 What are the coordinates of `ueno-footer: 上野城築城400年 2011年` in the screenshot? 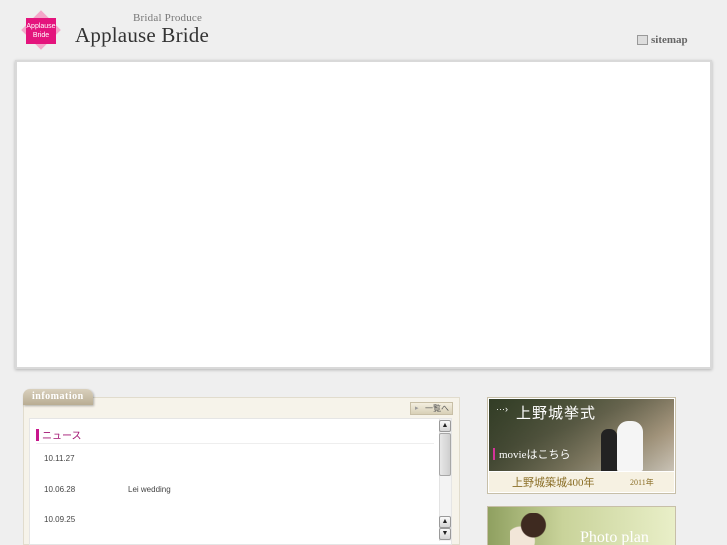 It's located at (581, 482).